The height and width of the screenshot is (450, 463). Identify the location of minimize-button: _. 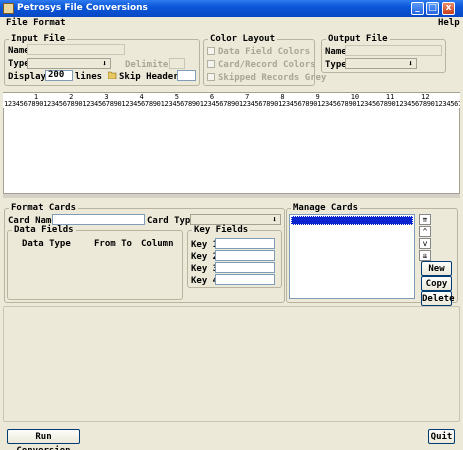
(417, 8).